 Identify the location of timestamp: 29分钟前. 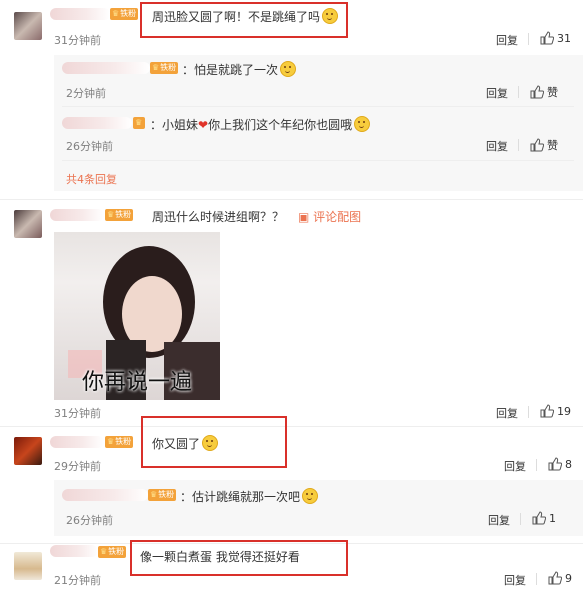
(77, 466).